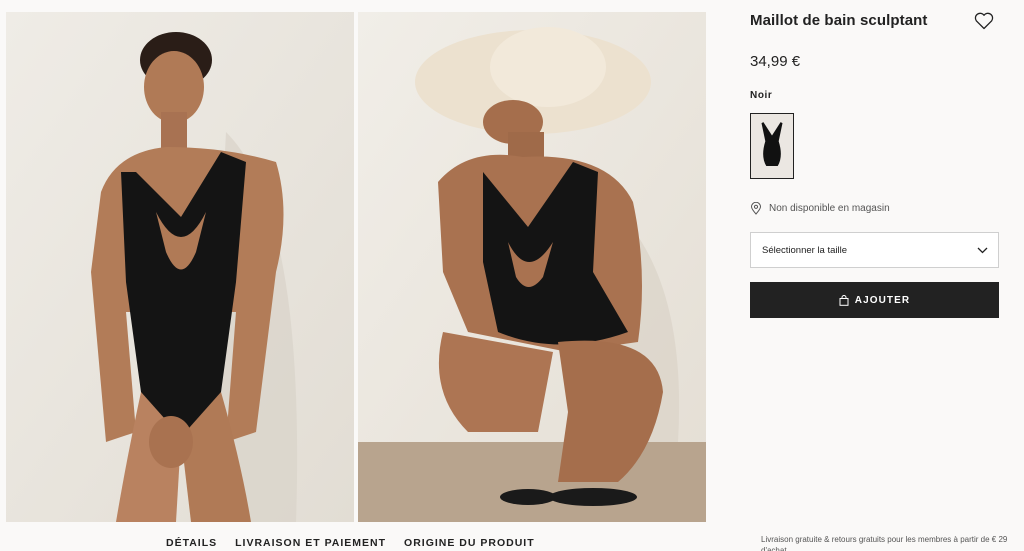 The width and height of the screenshot is (1024, 551). I want to click on color-name: Noir, so click(761, 95).